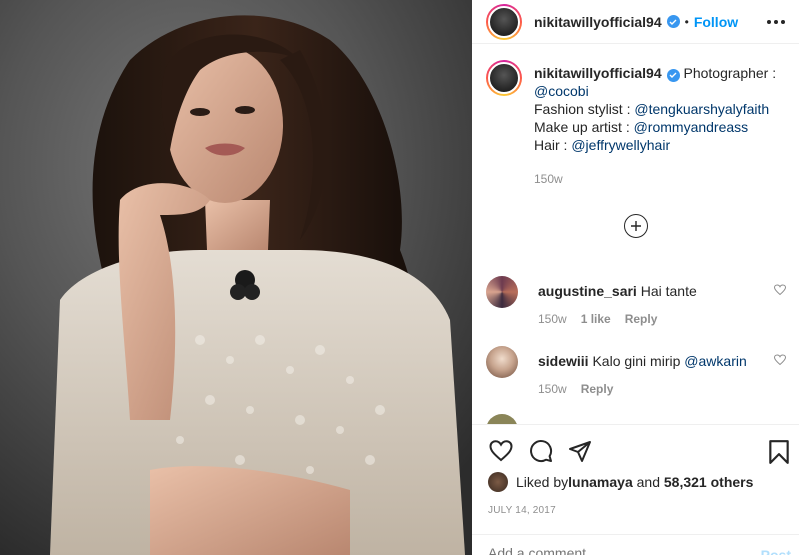  Describe the element at coordinates (620, 145) in the screenshot. I see `mention-link: @jeffrywellyhair` at that location.